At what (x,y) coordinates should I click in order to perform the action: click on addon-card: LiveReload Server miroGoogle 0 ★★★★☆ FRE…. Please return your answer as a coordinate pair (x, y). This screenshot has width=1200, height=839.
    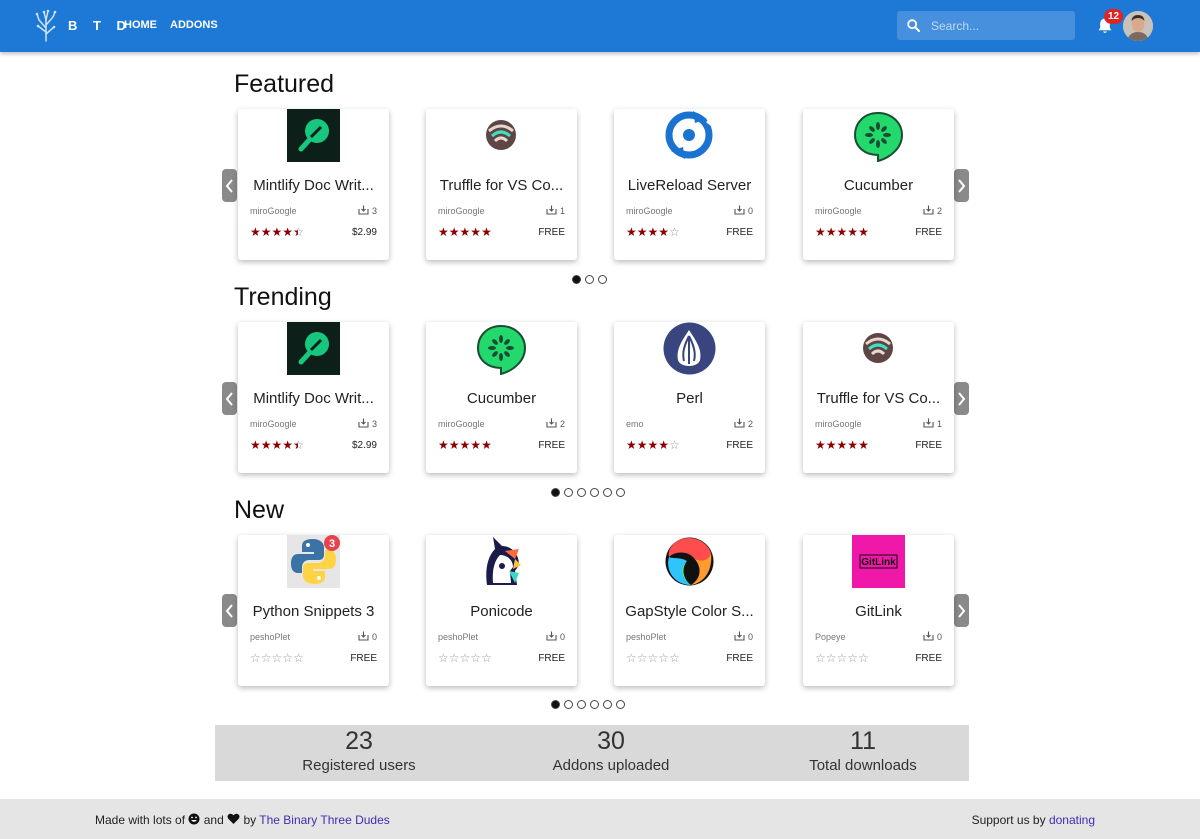
    Looking at the image, I should click on (689, 184).